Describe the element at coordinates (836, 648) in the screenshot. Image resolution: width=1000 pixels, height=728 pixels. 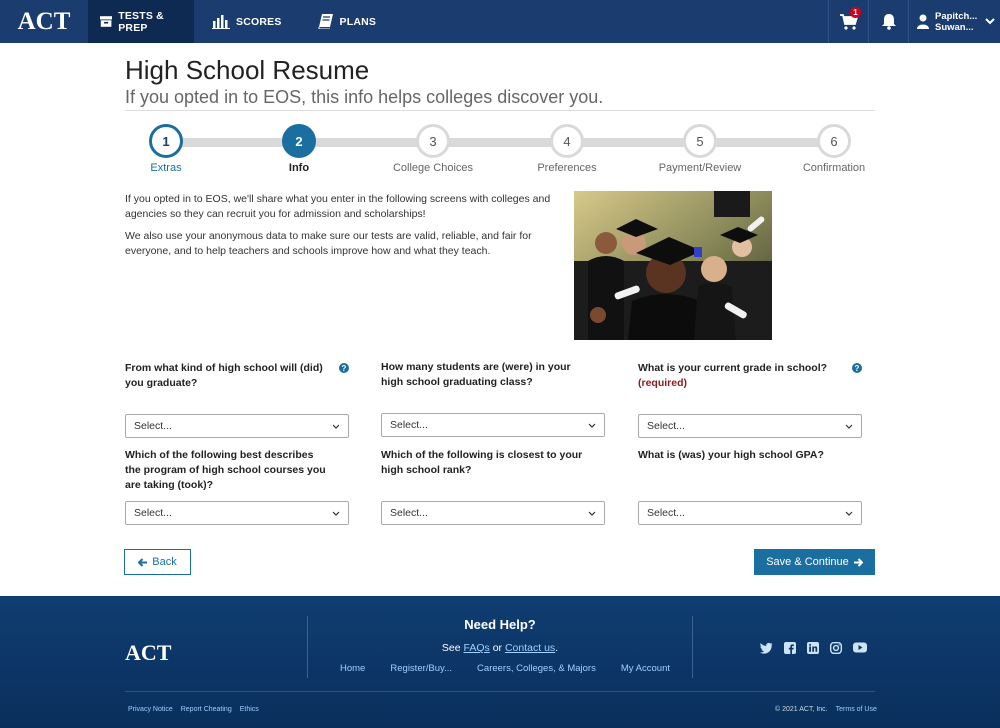
I see `instagram-icon` at that location.